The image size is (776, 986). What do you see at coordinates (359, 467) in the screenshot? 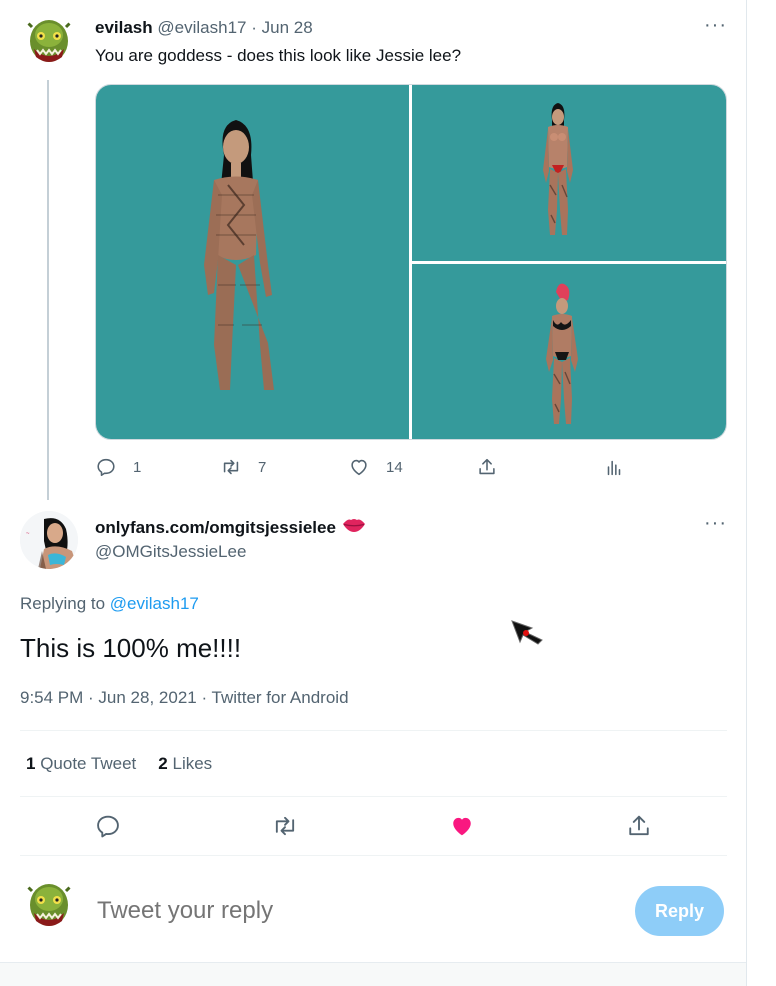
I see `heart-outline-icon` at bounding box center [359, 467].